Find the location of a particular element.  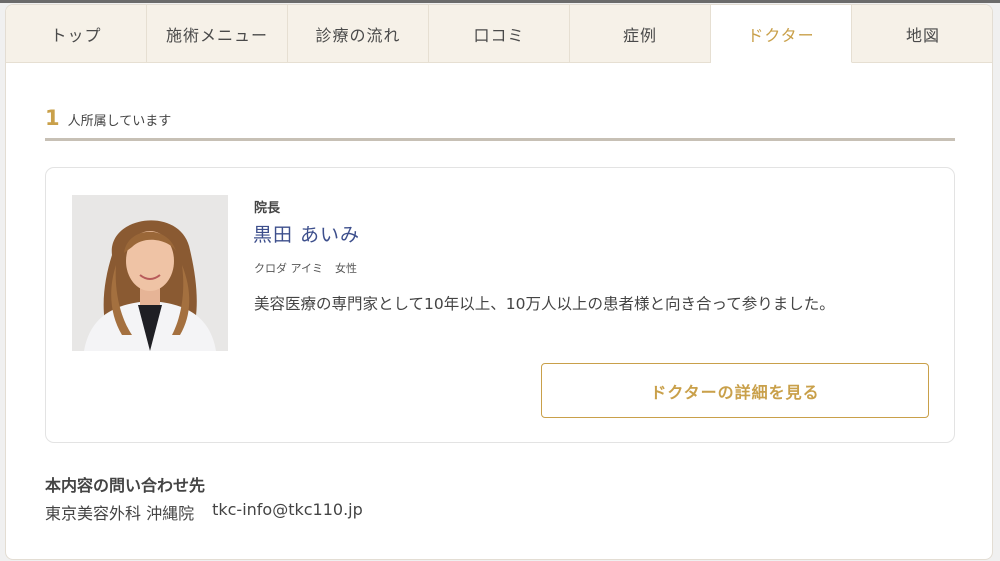

doctor-role: 院長 is located at coordinates (267, 208).